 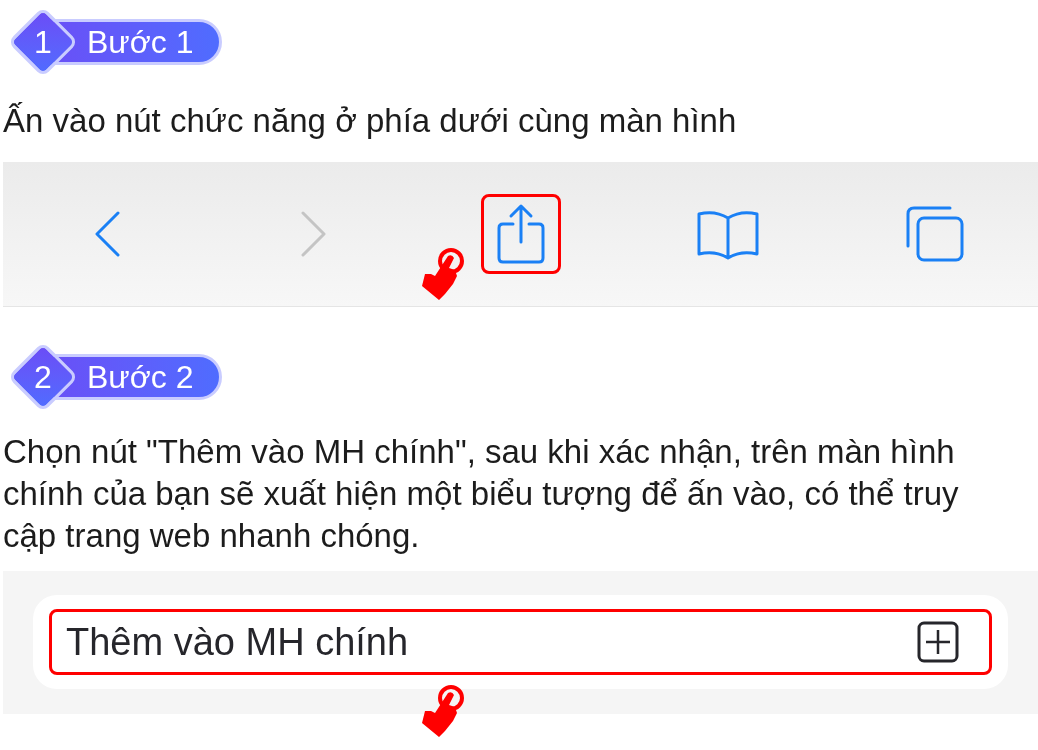 What do you see at coordinates (520, 642) in the screenshot?
I see `add-to-home-screen-item: Thêm vào MH chính` at bounding box center [520, 642].